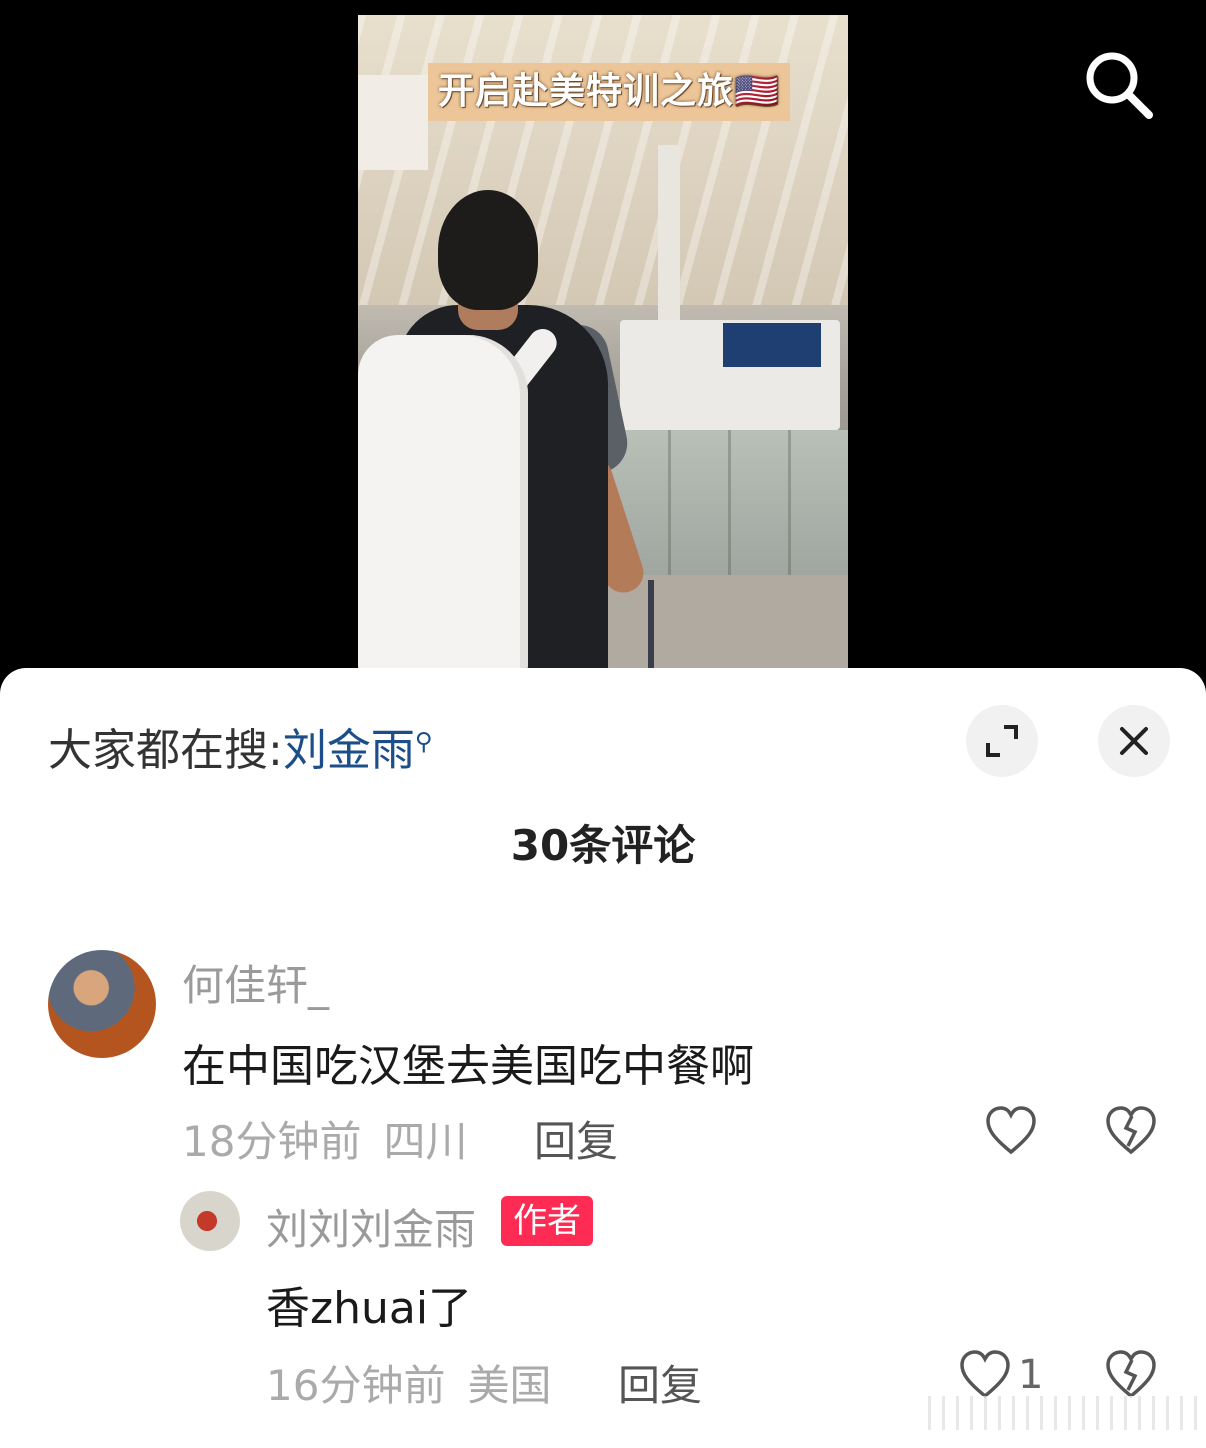 Image resolution: width=1206 pixels, height=1448 pixels. I want to click on comment-count: 30条评论, so click(603, 845).